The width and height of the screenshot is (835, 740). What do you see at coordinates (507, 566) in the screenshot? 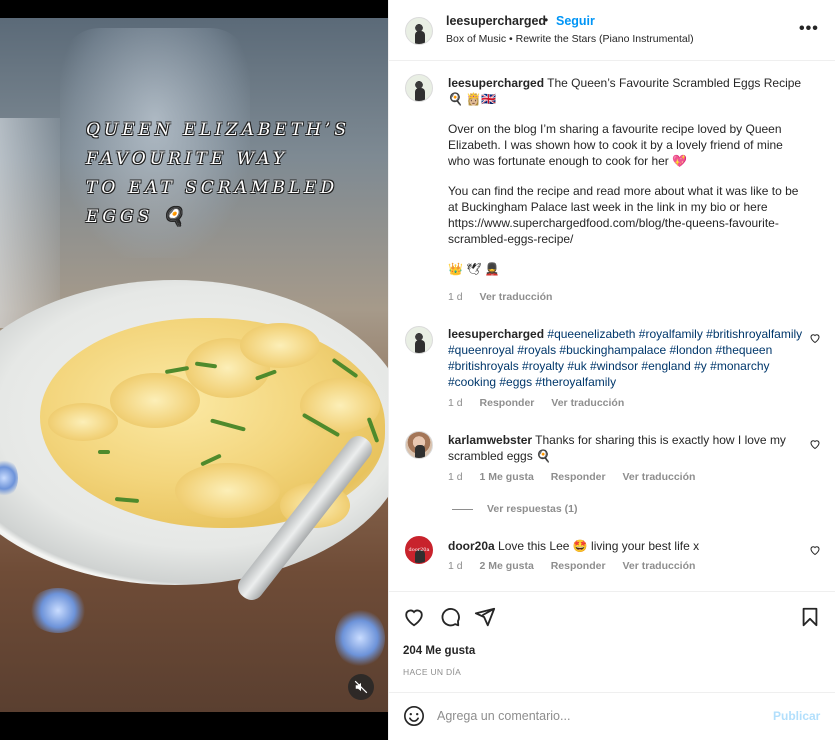
I see `comment-likes: 2 Me gusta` at bounding box center [507, 566].